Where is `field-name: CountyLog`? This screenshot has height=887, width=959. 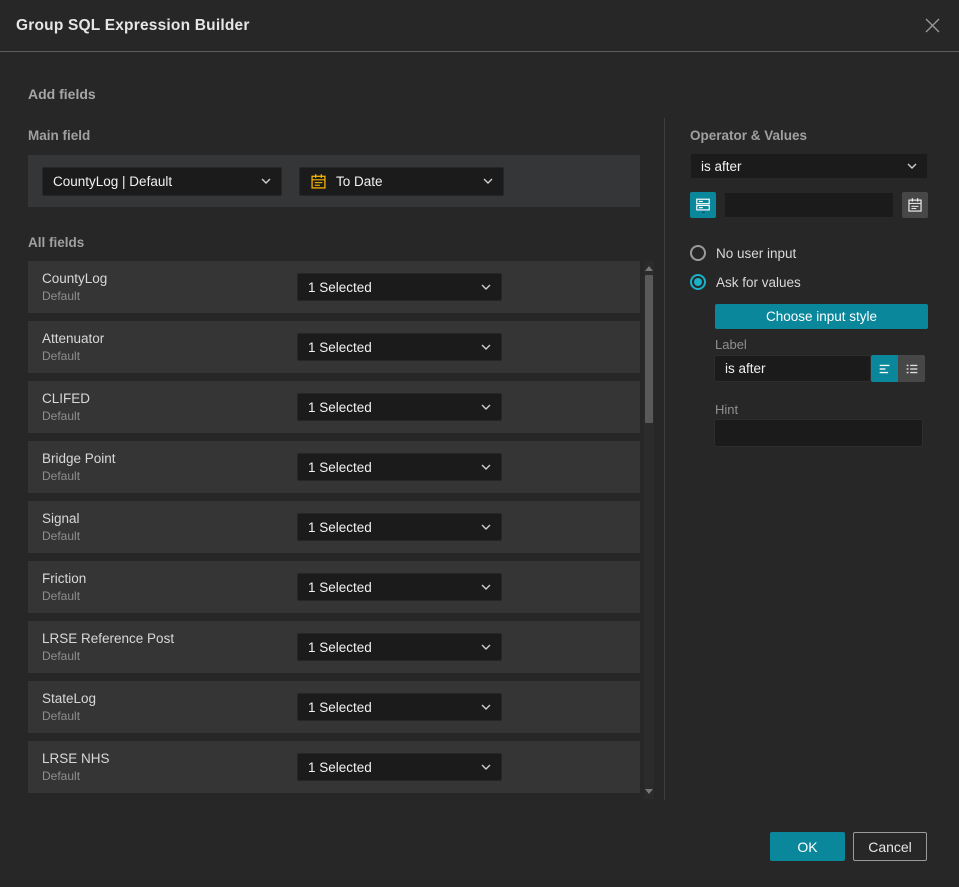 field-name: CountyLog is located at coordinates (75, 278).